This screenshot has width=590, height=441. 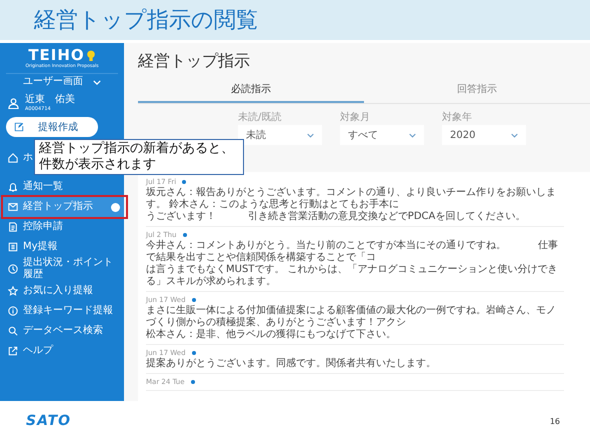 What do you see at coordinates (13, 103) in the screenshot?
I see `person-icon` at bounding box center [13, 103].